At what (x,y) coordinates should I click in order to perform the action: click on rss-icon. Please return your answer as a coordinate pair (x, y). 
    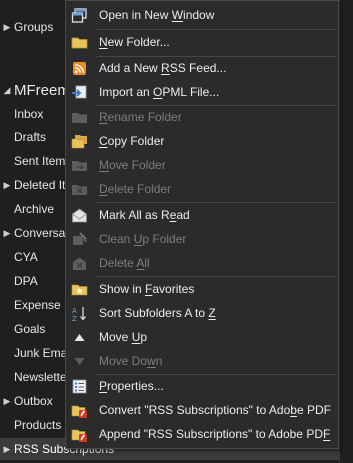
    Looking at the image, I should click on (79, 68).